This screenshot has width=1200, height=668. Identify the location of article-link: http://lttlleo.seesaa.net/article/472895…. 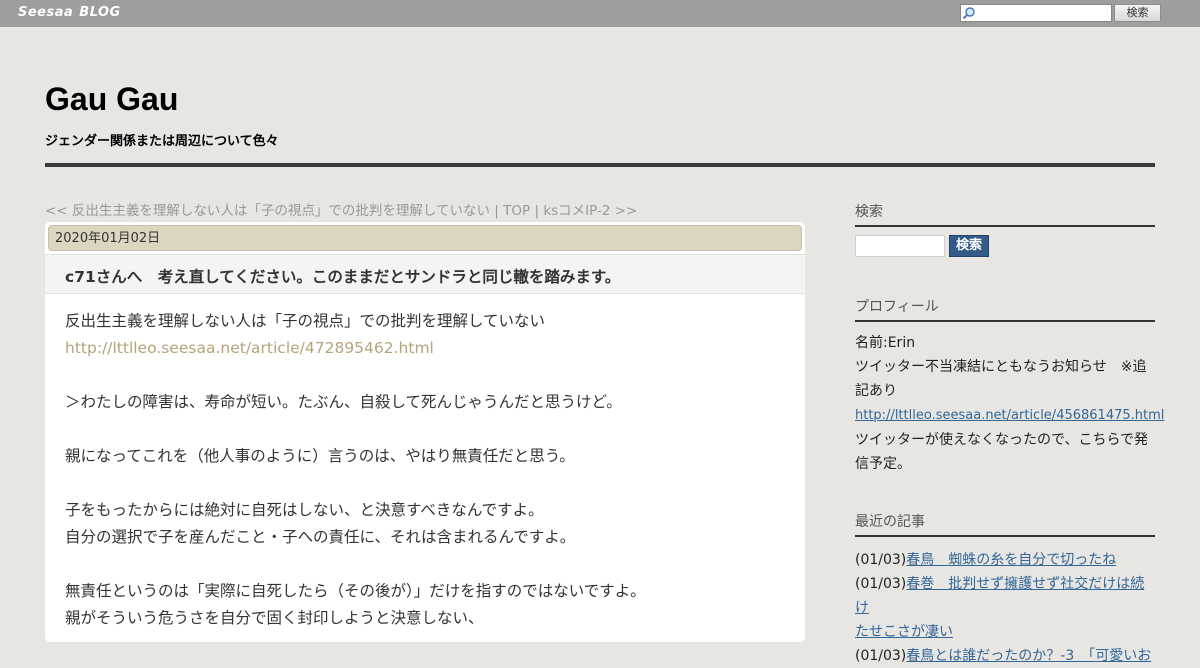
(249, 348).